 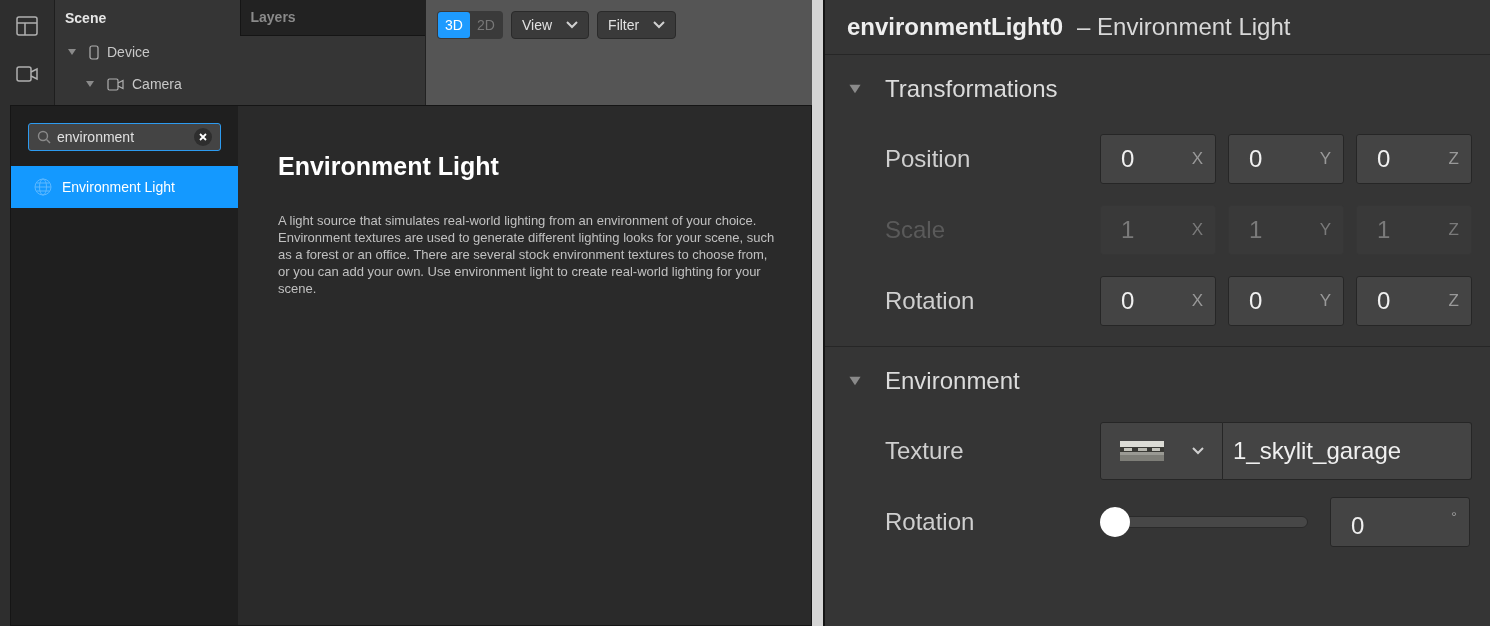 I want to click on number-field: 0 °, so click(x=1400, y=521).